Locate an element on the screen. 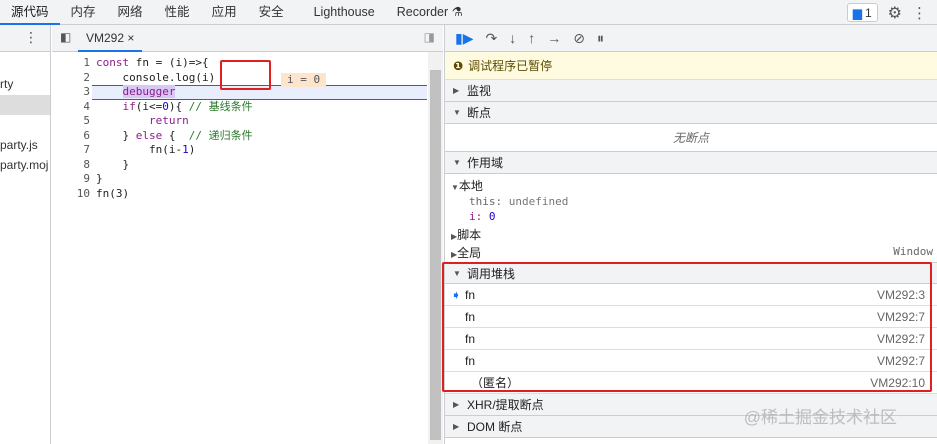 This screenshot has width=937, height=444. toggle-navigator-icon: ◧ is located at coordinates (65, 37).